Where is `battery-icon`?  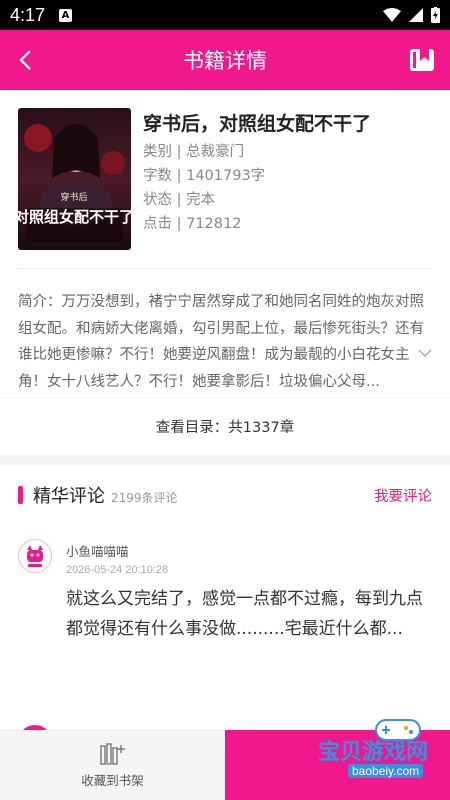
battery-icon is located at coordinates (435, 15).